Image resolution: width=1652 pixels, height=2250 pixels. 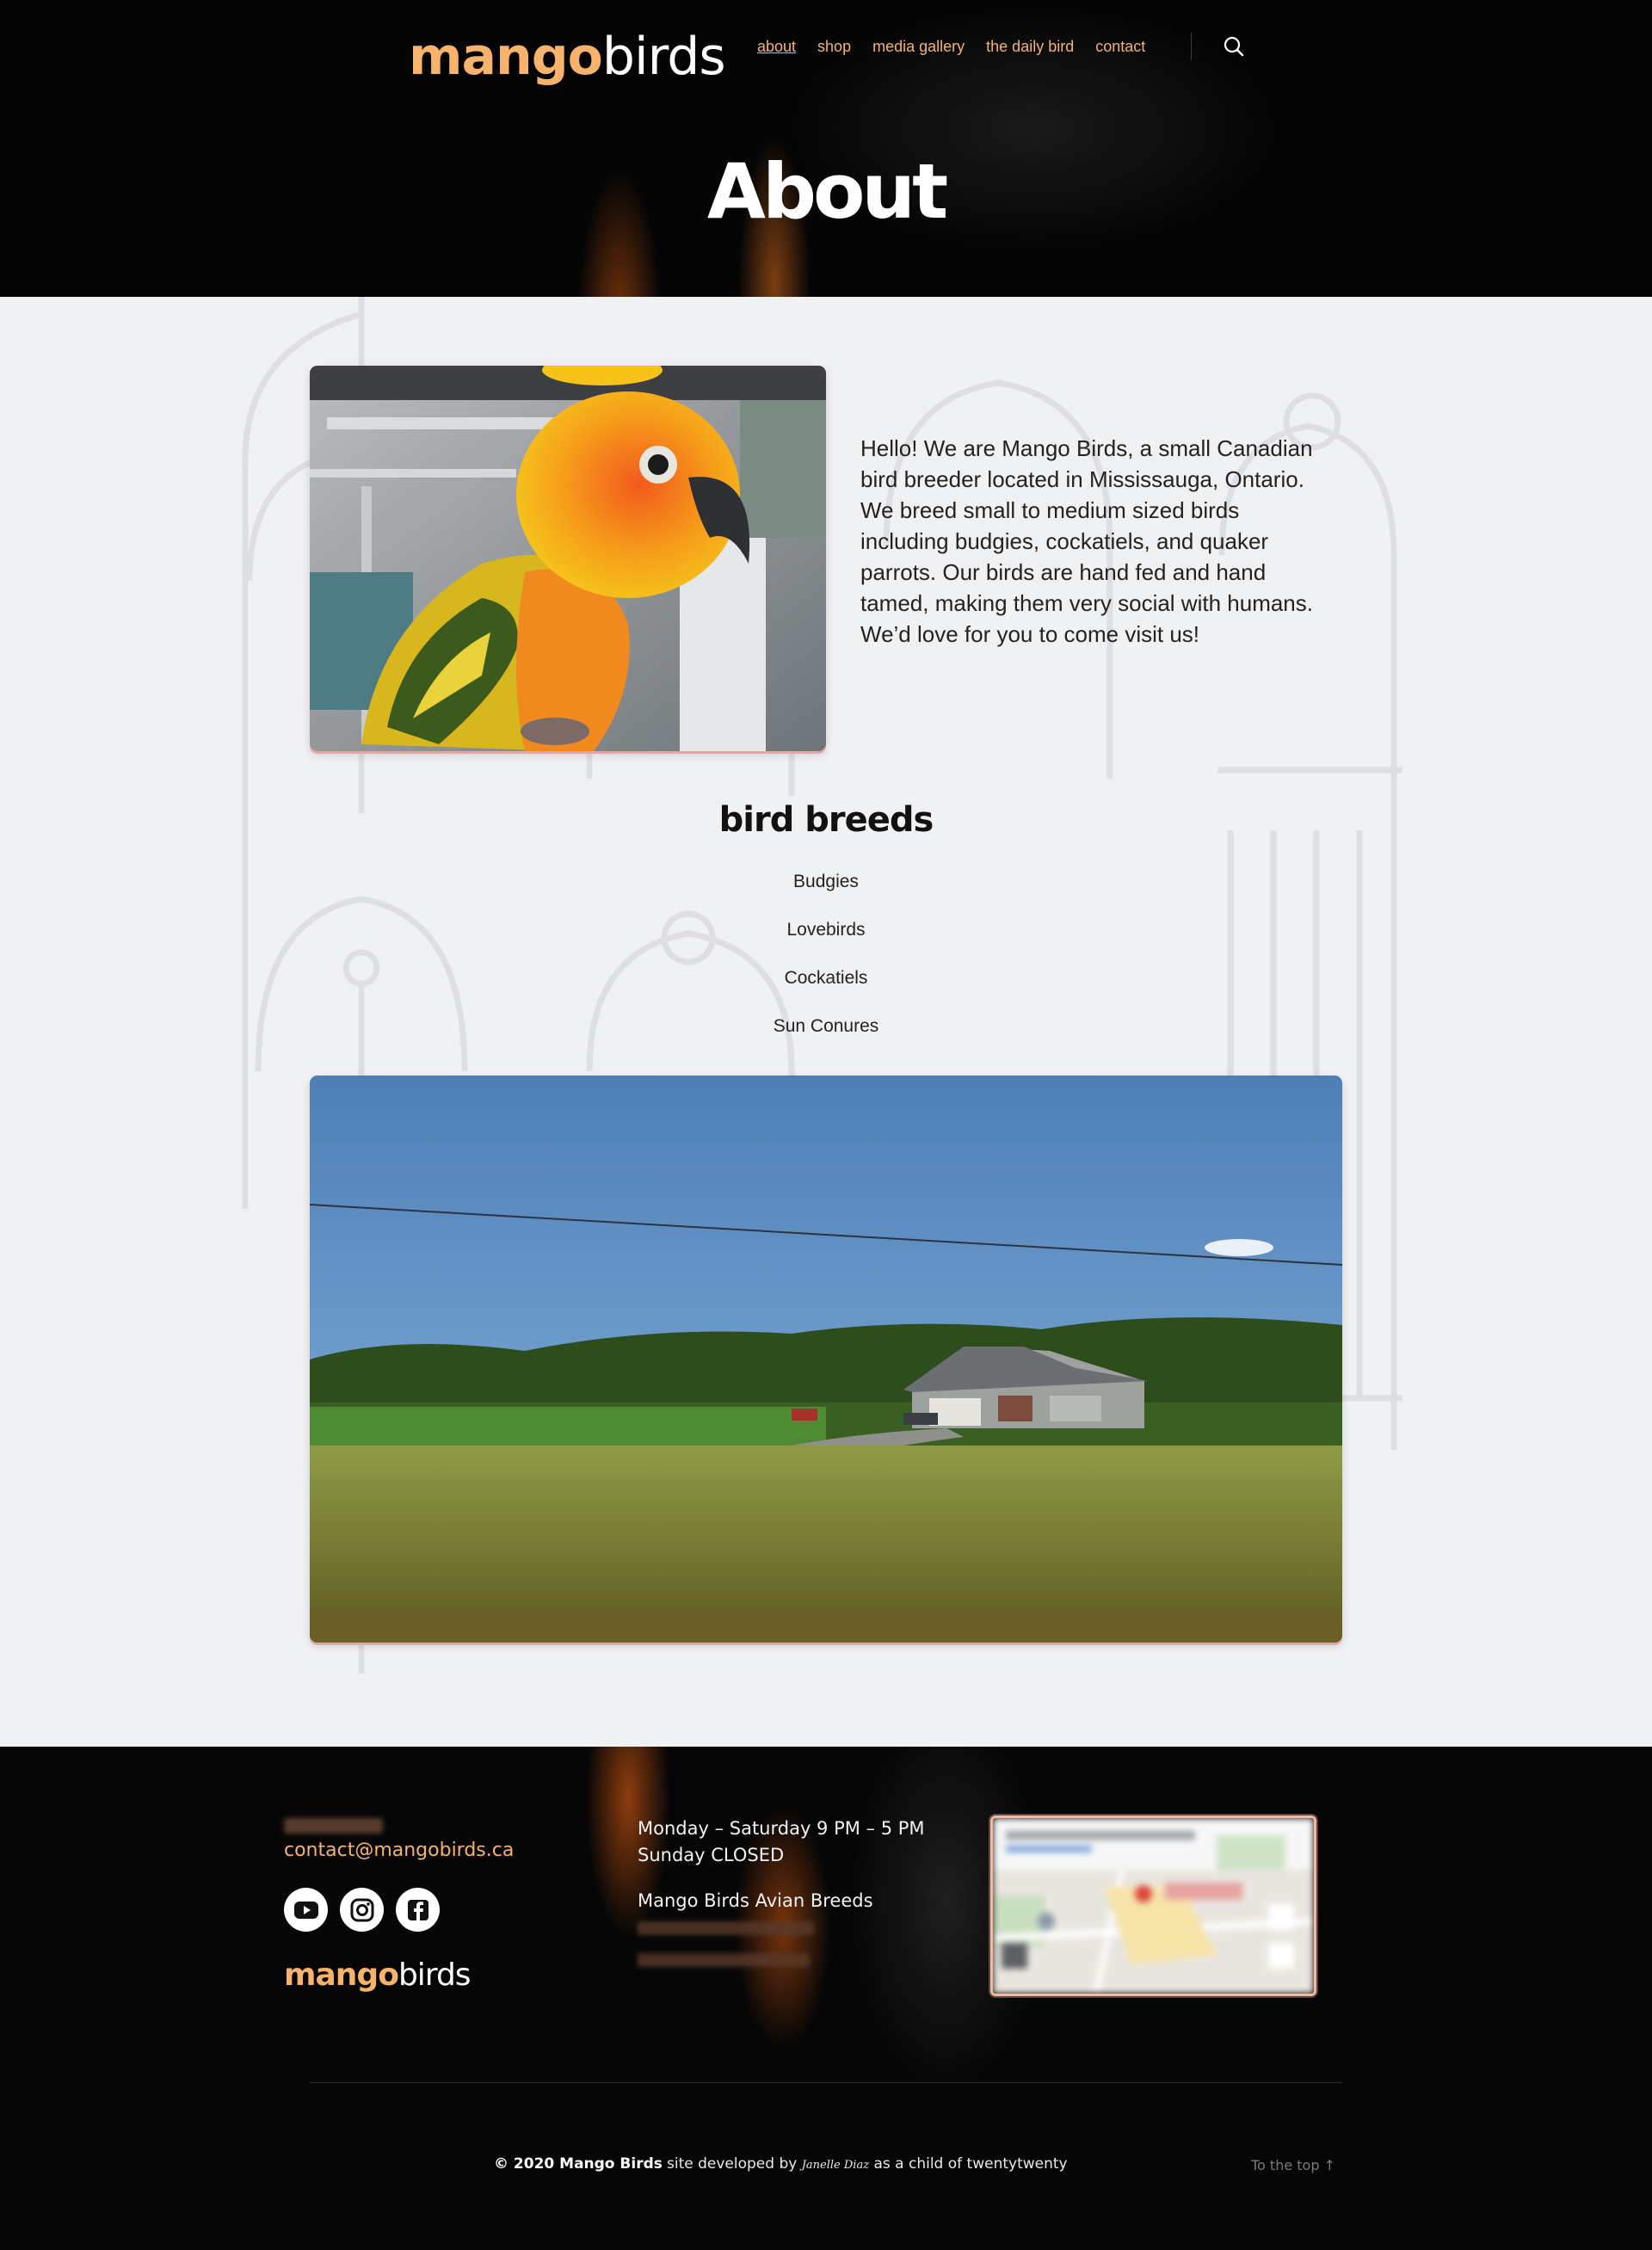 What do you see at coordinates (341, 1975) in the screenshot?
I see `footer-logo-mango: mango` at bounding box center [341, 1975].